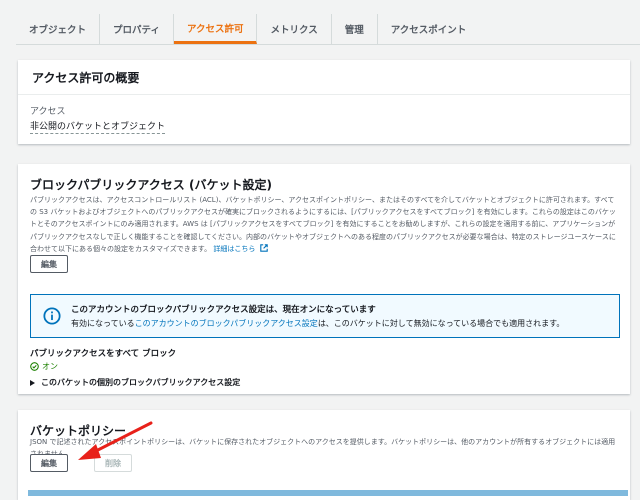  I want to click on red-arrow-annotation, so click(115, 440).